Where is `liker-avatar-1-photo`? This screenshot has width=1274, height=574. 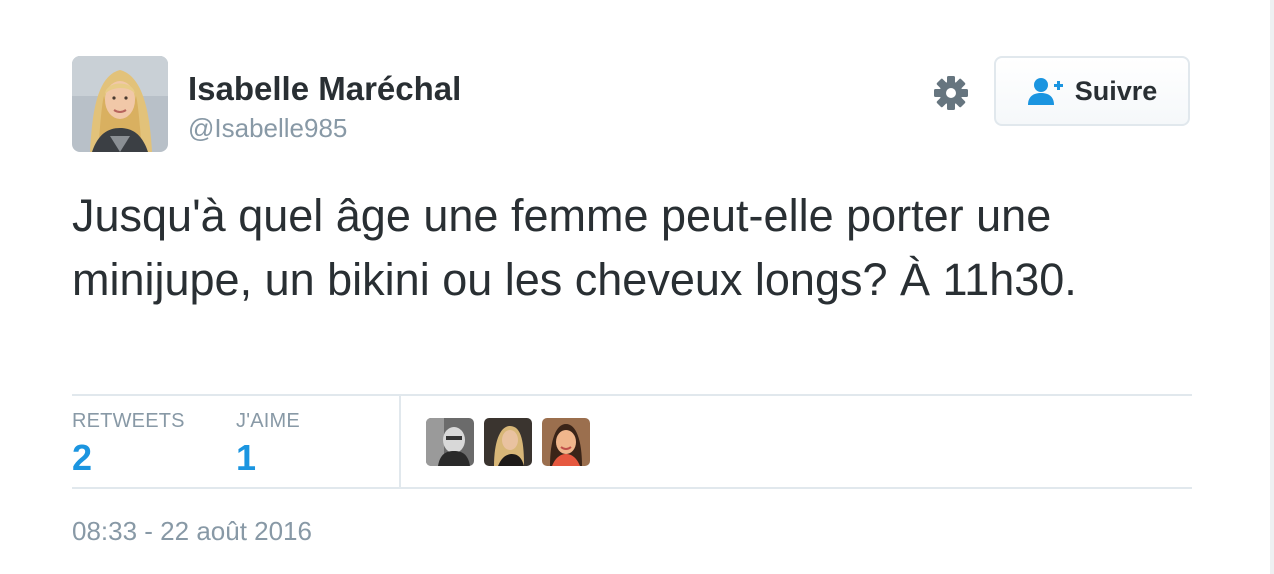 liker-avatar-1-photo is located at coordinates (450, 442).